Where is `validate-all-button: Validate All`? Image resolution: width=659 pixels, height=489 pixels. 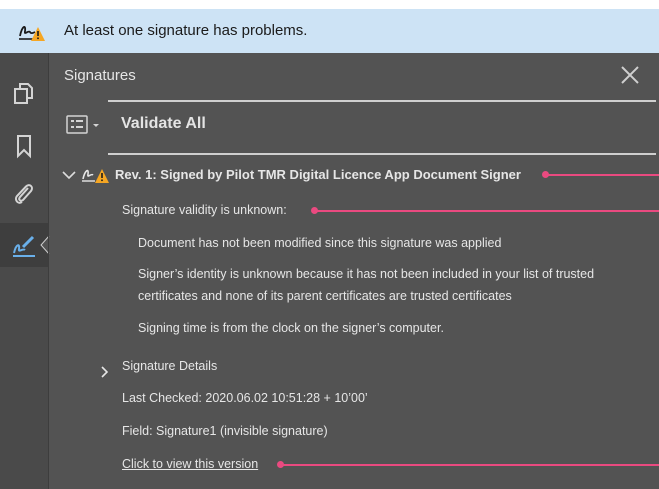
validate-all-button: Validate All is located at coordinates (163, 124).